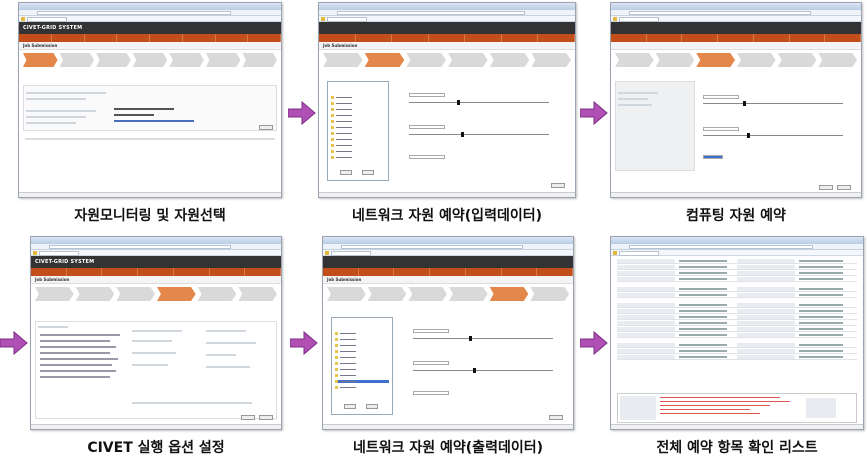 The image size is (867, 463). What do you see at coordinates (655, 126) in the screenshot?
I see `resource-table` at bounding box center [655, 126].